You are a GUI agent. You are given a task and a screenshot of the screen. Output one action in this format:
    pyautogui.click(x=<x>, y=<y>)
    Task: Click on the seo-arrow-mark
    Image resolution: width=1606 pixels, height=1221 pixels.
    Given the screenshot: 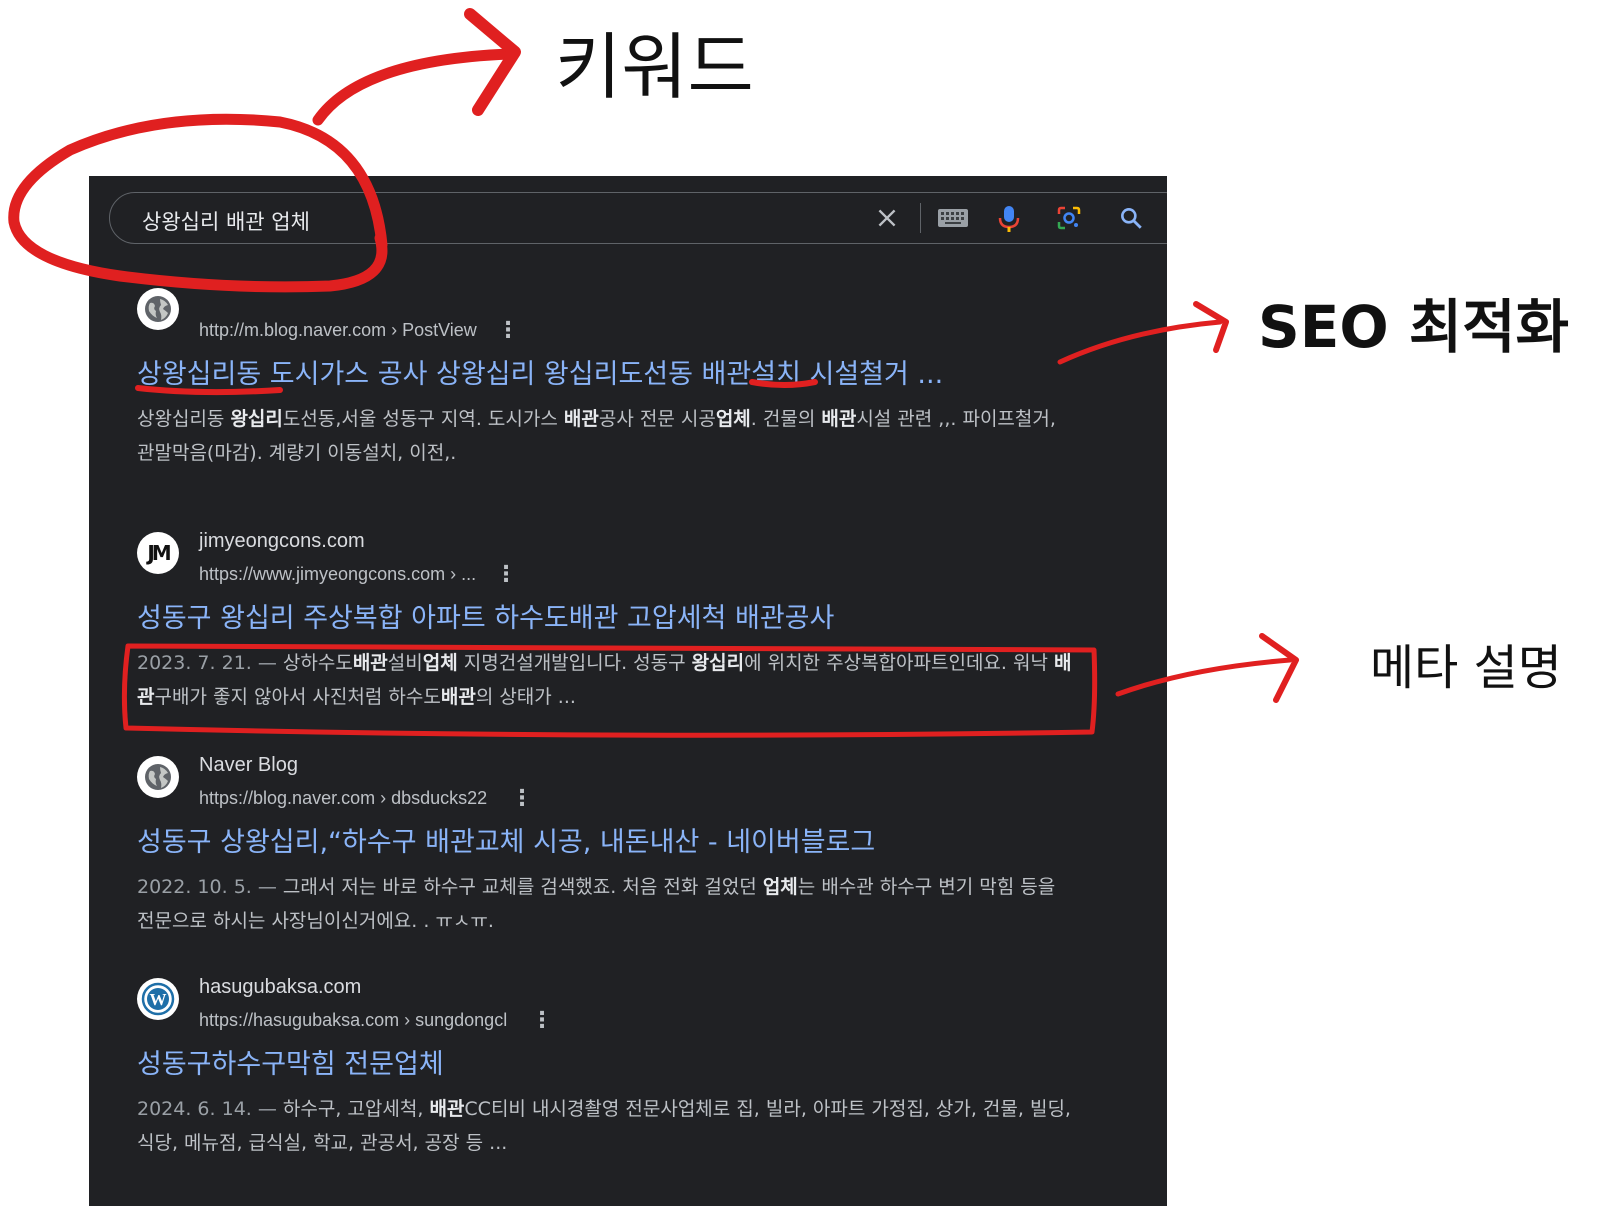 What is the action you would take?
    pyautogui.click(x=1140, y=342)
    